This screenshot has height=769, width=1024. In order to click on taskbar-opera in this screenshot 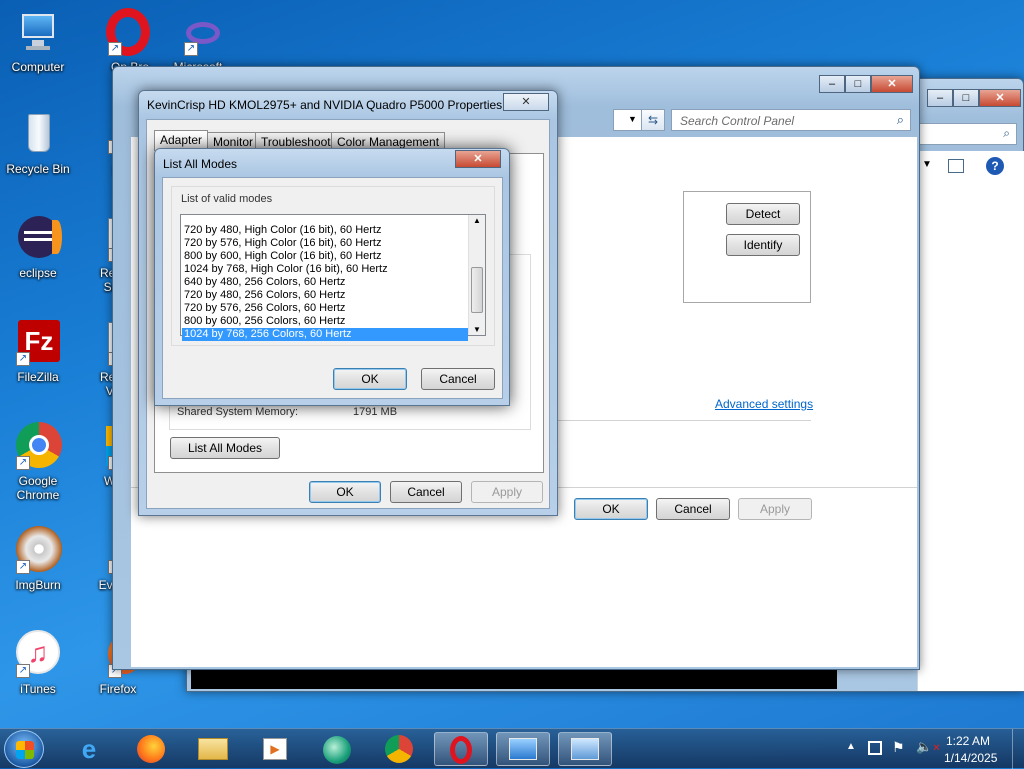, I will do `click(461, 749)`.